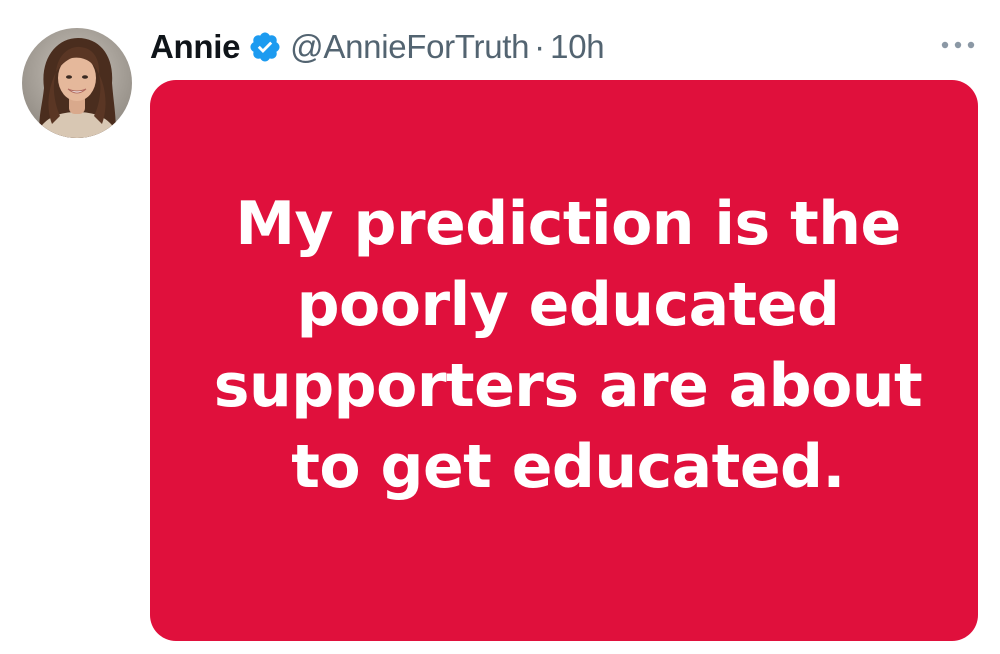 The width and height of the screenshot is (1000, 654). I want to click on verified-badge-icon, so click(265, 47).